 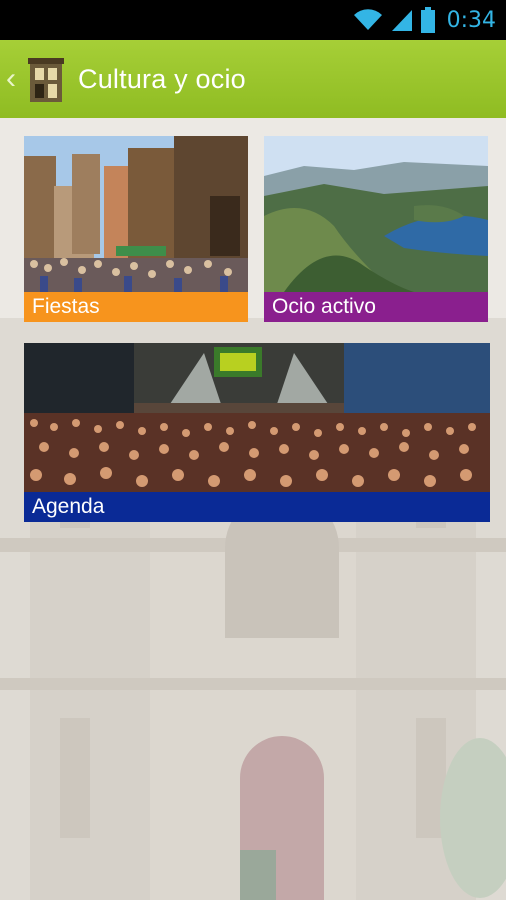 What do you see at coordinates (253, 20) in the screenshot?
I see `status-bar: 0:34` at bounding box center [253, 20].